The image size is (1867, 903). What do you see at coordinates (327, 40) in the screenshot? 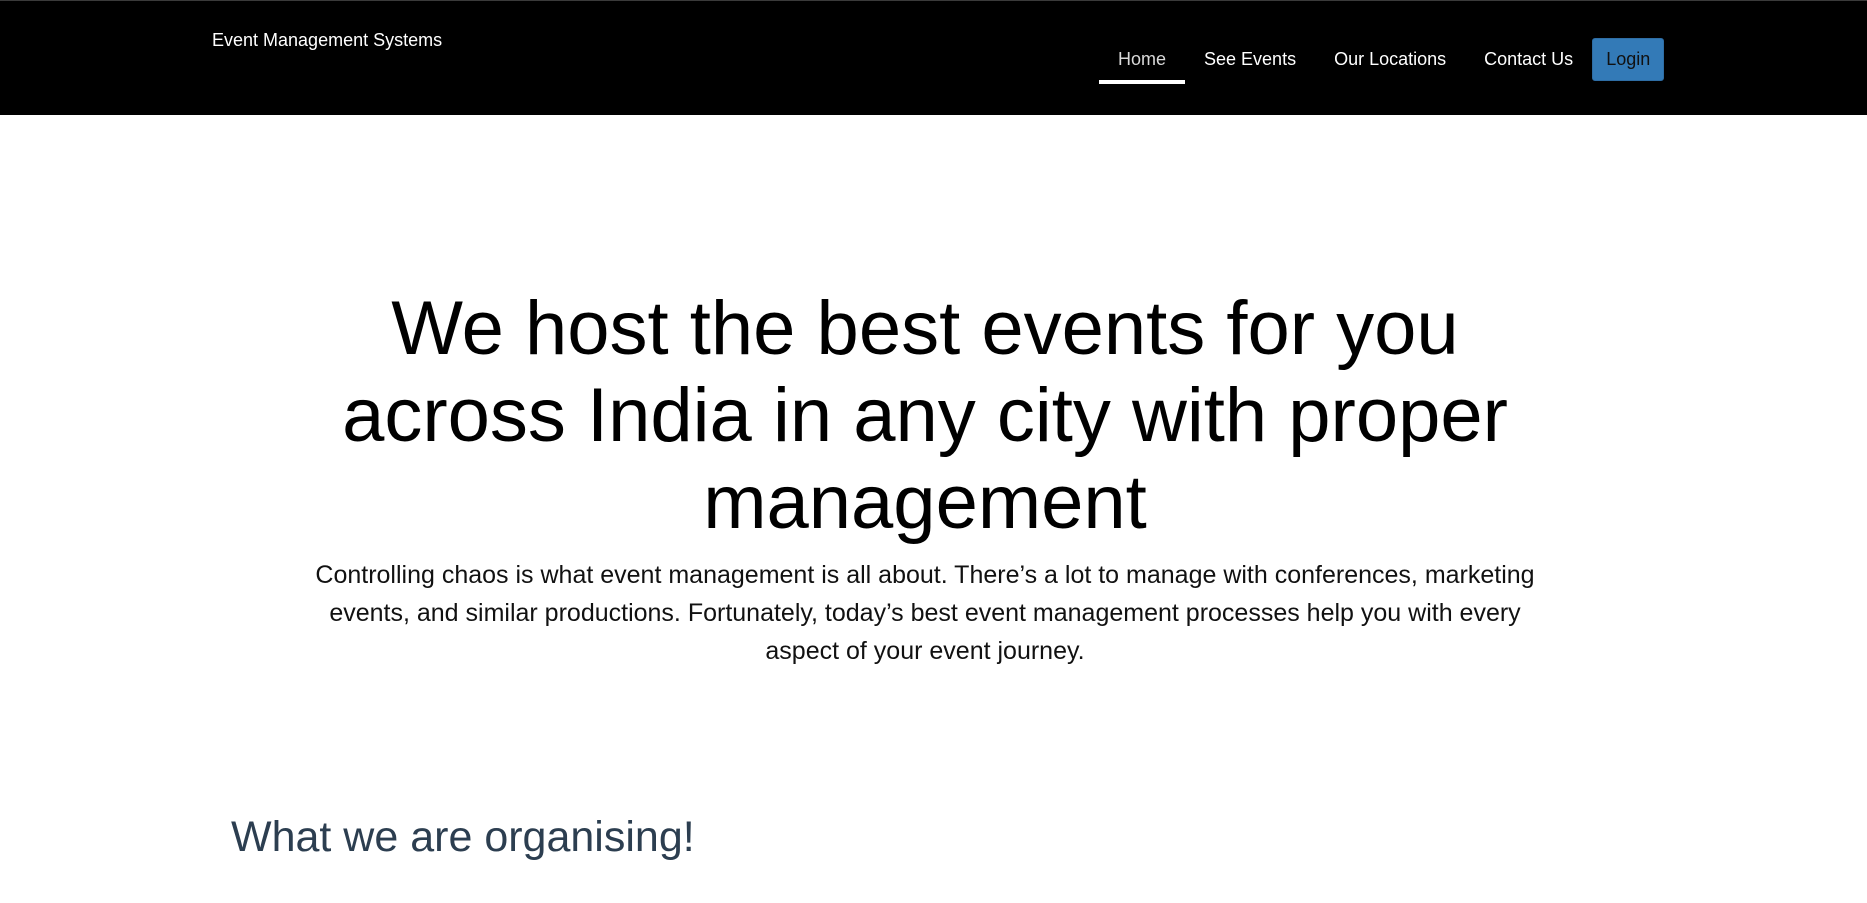
I see `brand-link: Event Management Systems` at bounding box center [327, 40].